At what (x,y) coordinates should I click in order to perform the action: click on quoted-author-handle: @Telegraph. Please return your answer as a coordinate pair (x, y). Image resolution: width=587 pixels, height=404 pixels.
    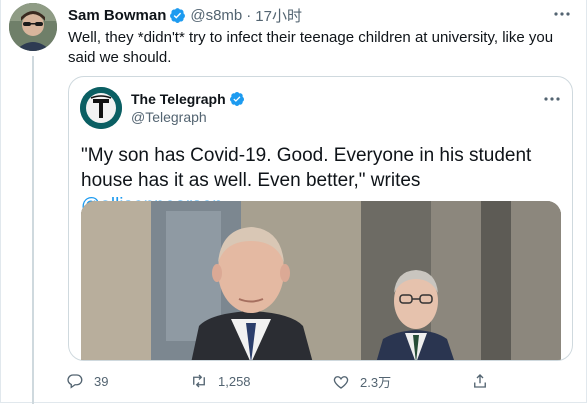
    Looking at the image, I should click on (169, 117).